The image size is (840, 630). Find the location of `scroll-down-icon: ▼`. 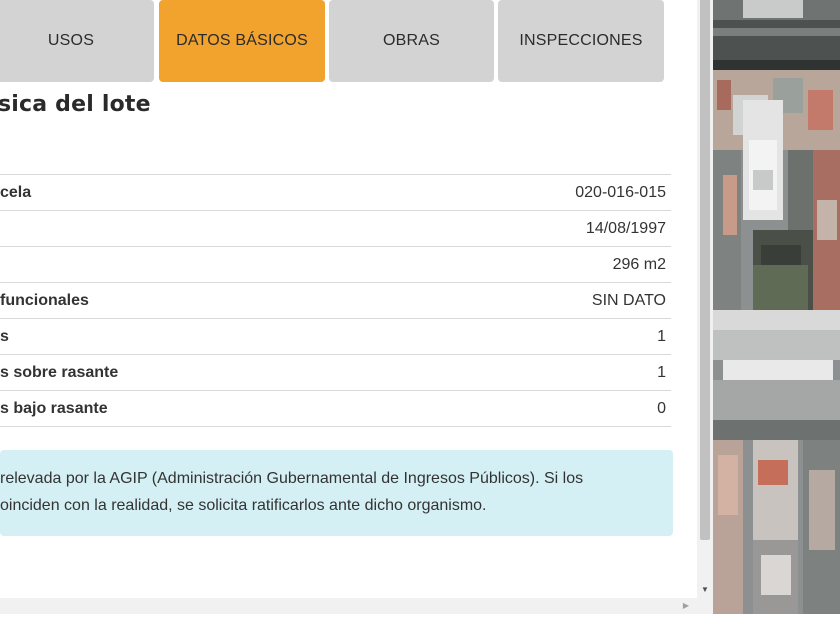

scroll-down-icon: ▼ is located at coordinates (705, 589).